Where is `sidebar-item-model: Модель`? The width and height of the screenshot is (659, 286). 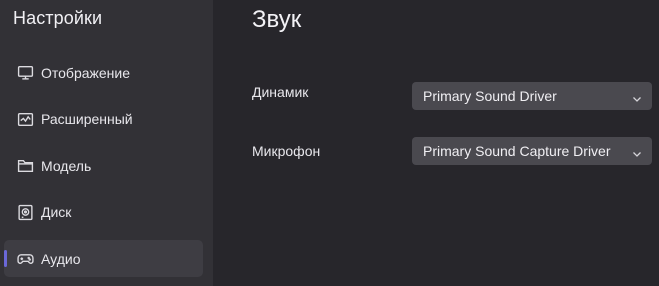
sidebar-item-model: Модель is located at coordinates (103, 165).